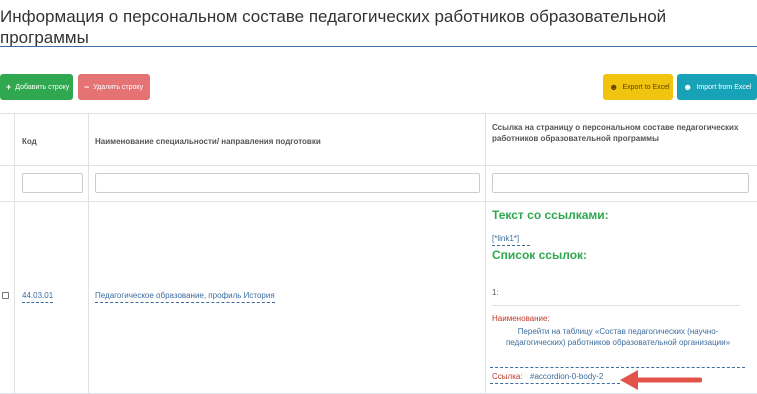 The image size is (757, 394). I want to click on row-checkbox, so click(5, 295).